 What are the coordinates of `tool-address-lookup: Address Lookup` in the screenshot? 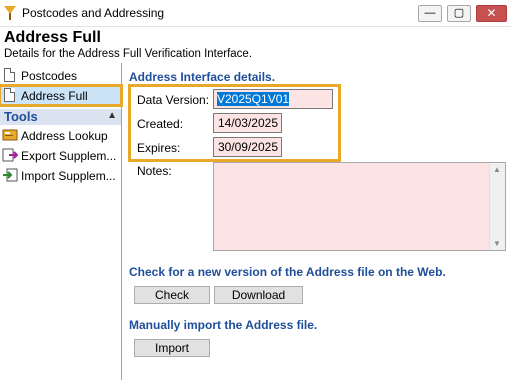 It's located at (60, 136).